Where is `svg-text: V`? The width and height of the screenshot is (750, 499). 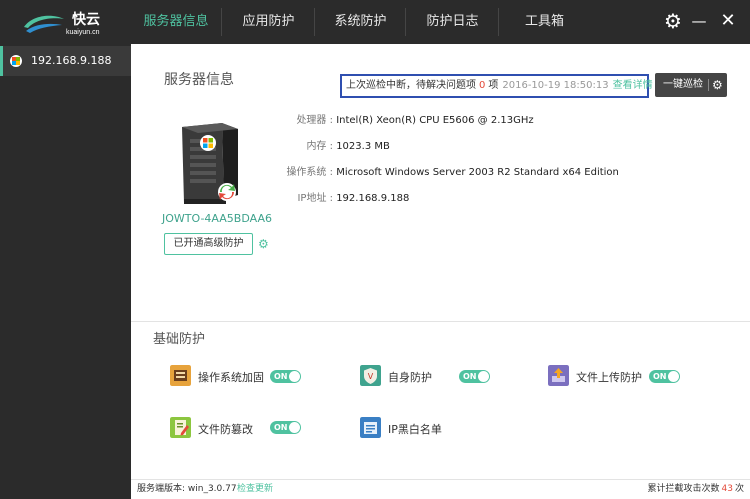
svg-text: V is located at coordinates (371, 376).